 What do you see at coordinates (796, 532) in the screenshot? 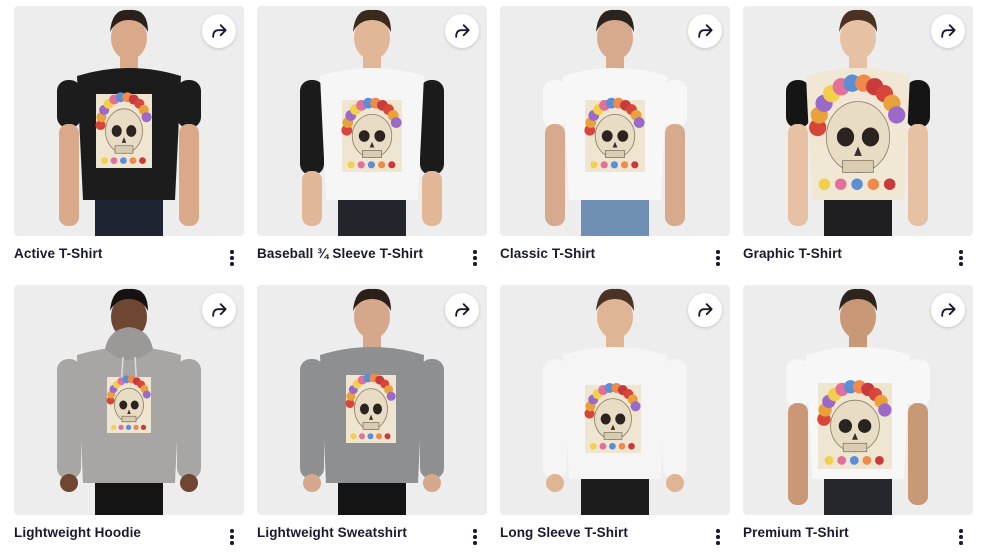
I see `product-title: Premium T-Shirt` at bounding box center [796, 532].